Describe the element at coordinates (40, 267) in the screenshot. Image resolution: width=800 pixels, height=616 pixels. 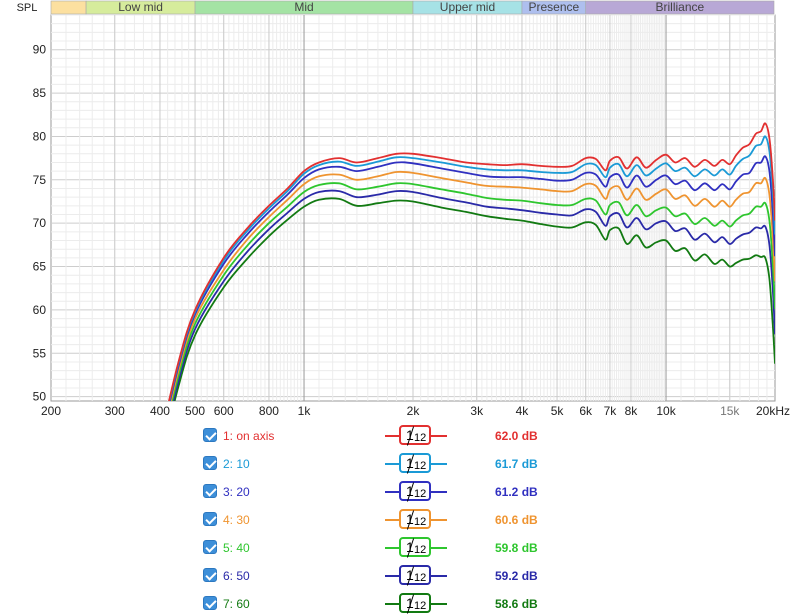
I see `y-tick-label: 65` at that location.